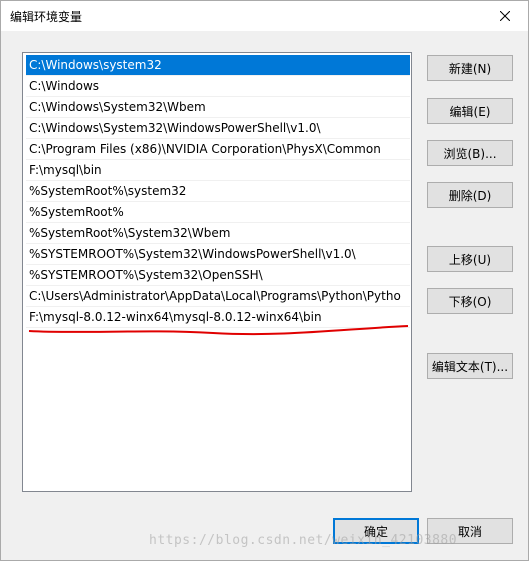 This screenshot has width=529, height=561. I want to click on close-button, so click(505, 16).